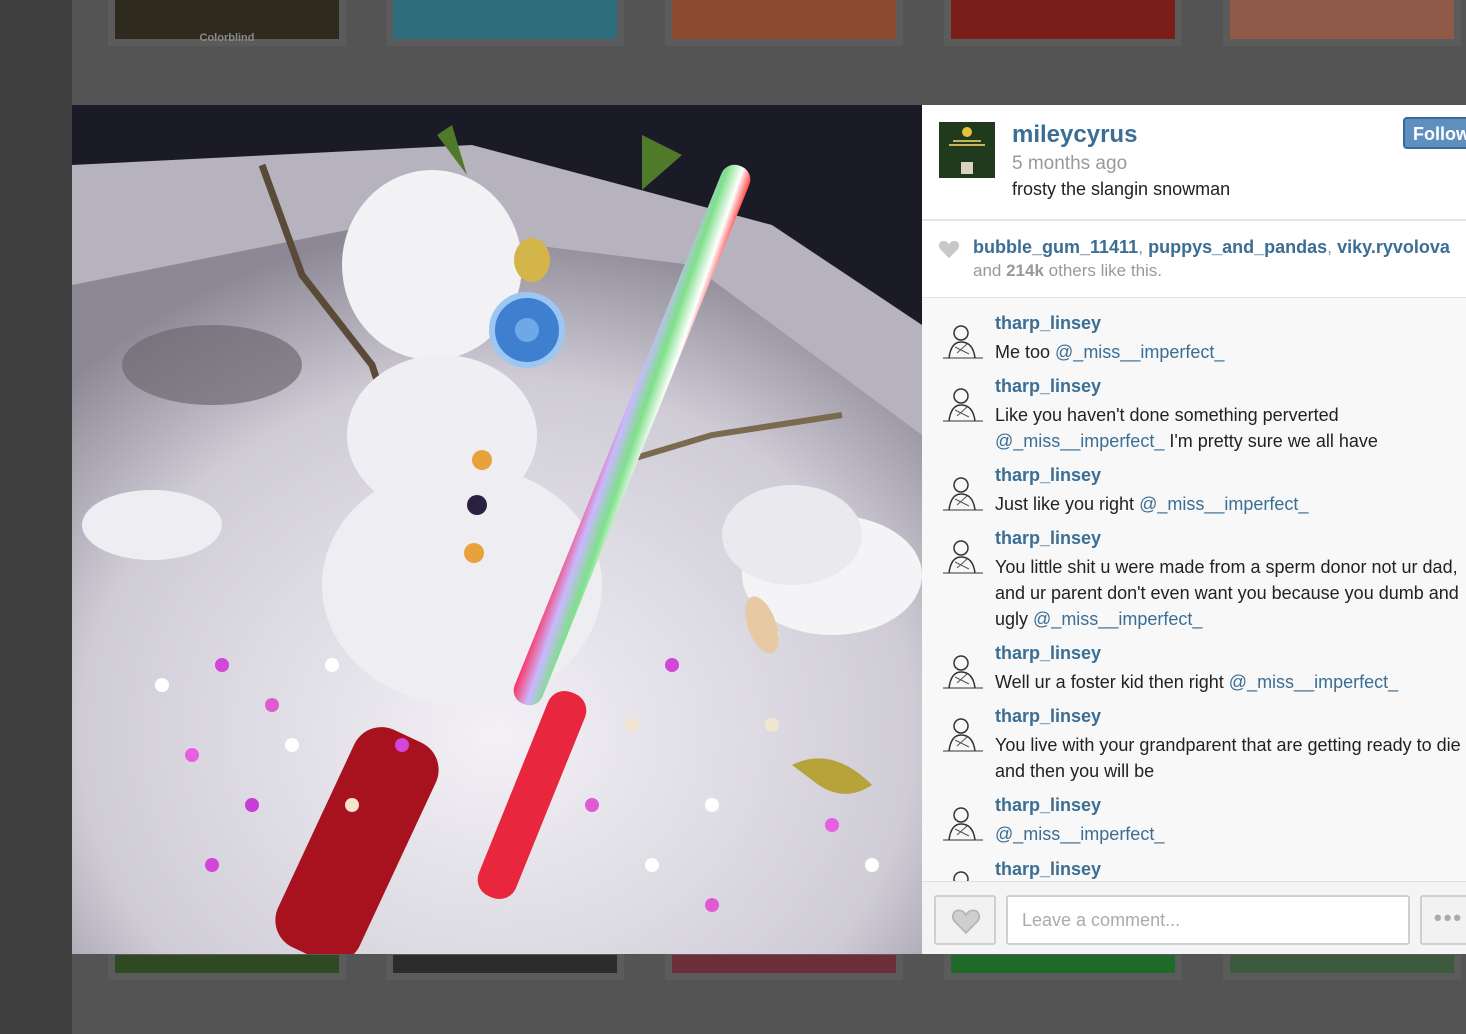 The image size is (1466, 1034). I want to click on thumbnail-caption: Colorblind, so click(227, 38).